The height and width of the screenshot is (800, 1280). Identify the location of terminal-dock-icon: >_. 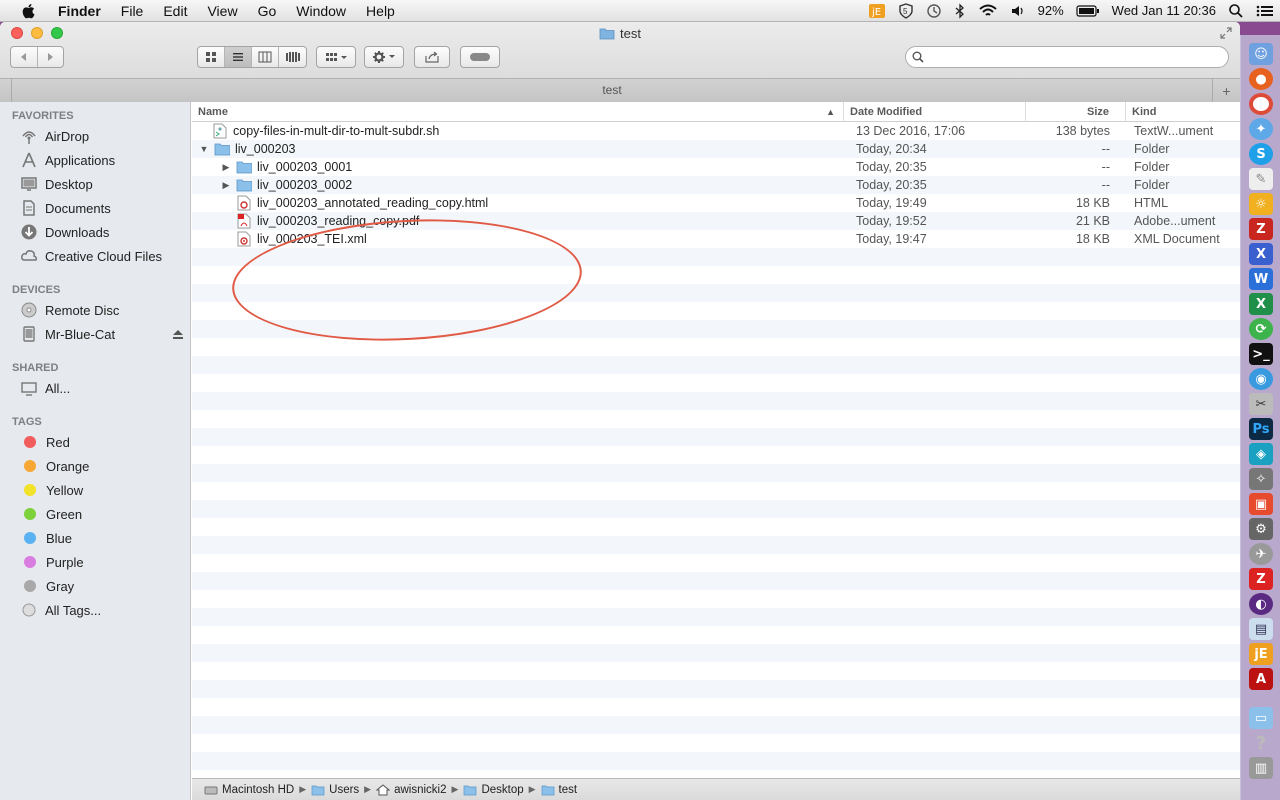
(1261, 354).